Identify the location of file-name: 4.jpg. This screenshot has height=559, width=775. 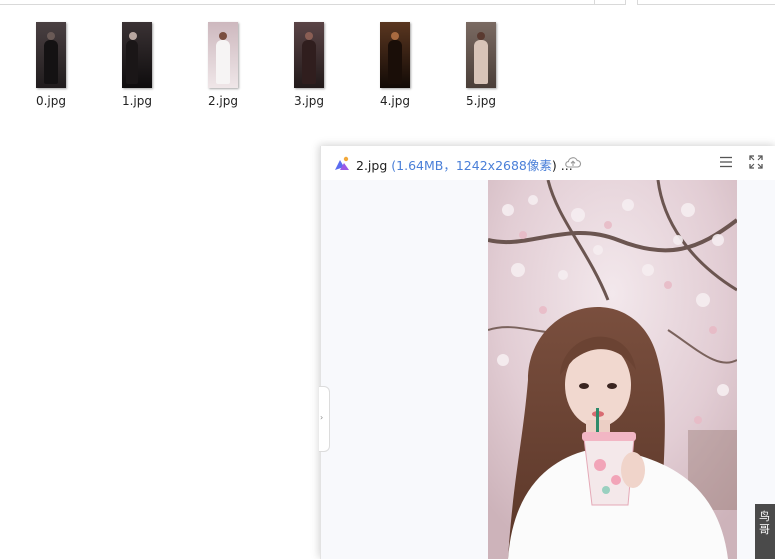
(395, 101).